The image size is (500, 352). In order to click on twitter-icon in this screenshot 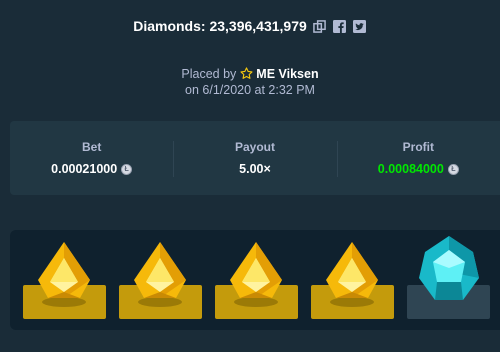, I will do `click(360, 26)`.